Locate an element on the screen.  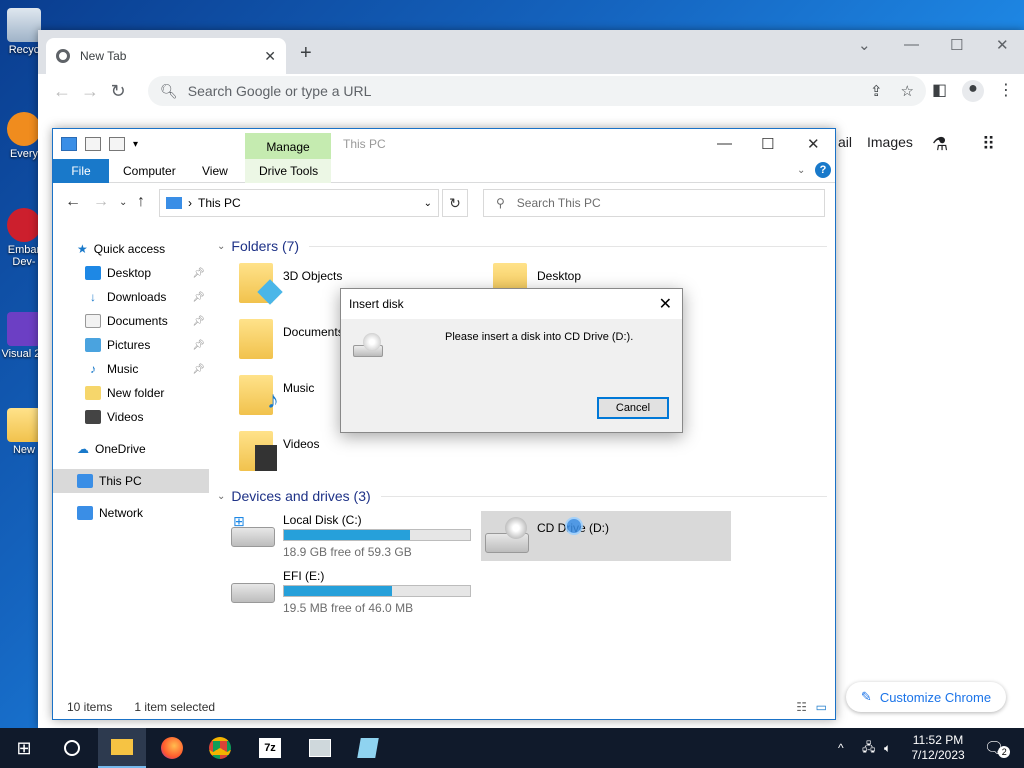
up-icon: ↑ is located at coordinates (141, 202).